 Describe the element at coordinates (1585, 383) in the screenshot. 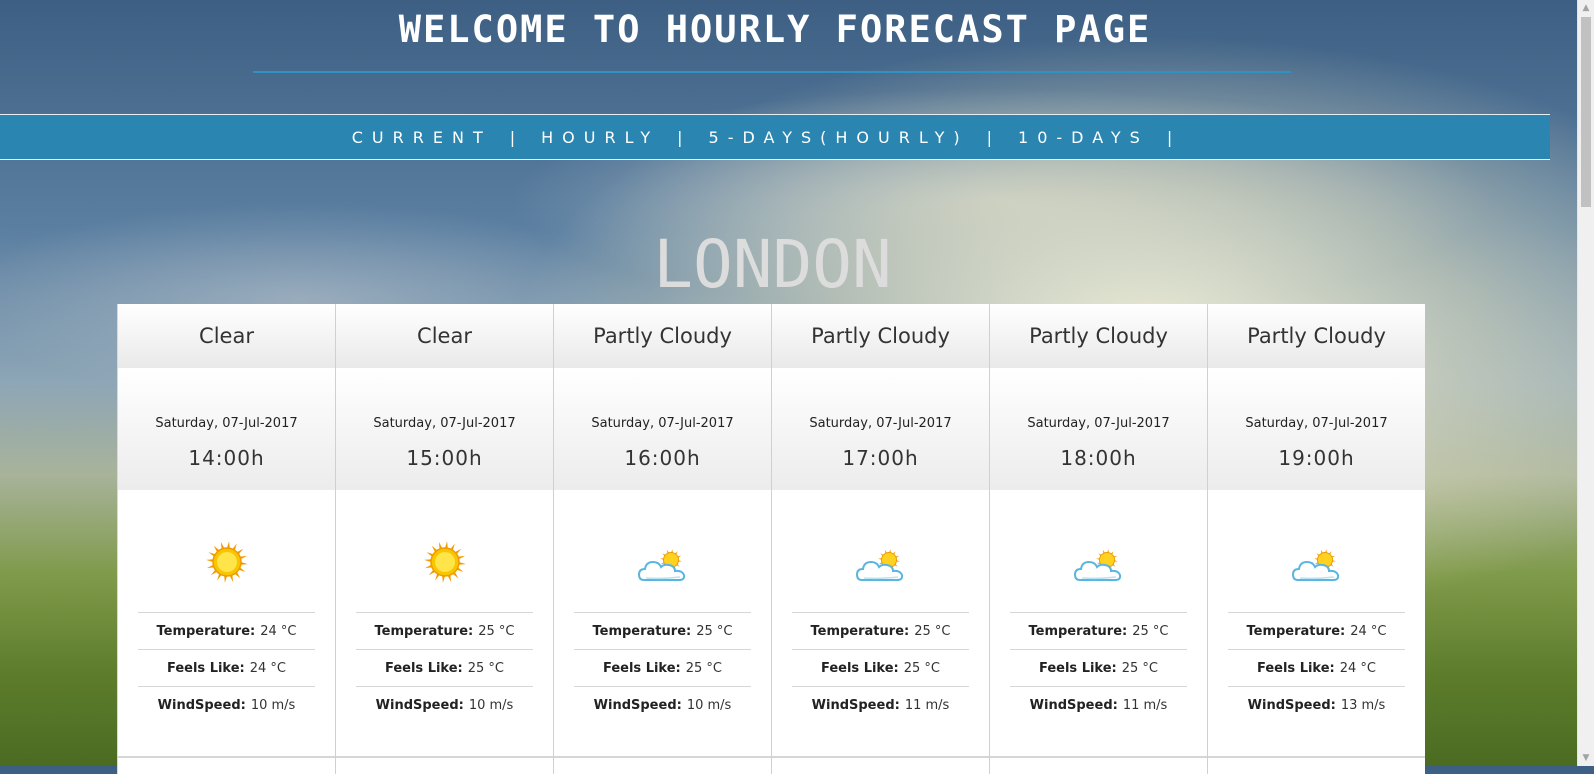

I see `vertical-scrollbar: ▲ ▼` at that location.